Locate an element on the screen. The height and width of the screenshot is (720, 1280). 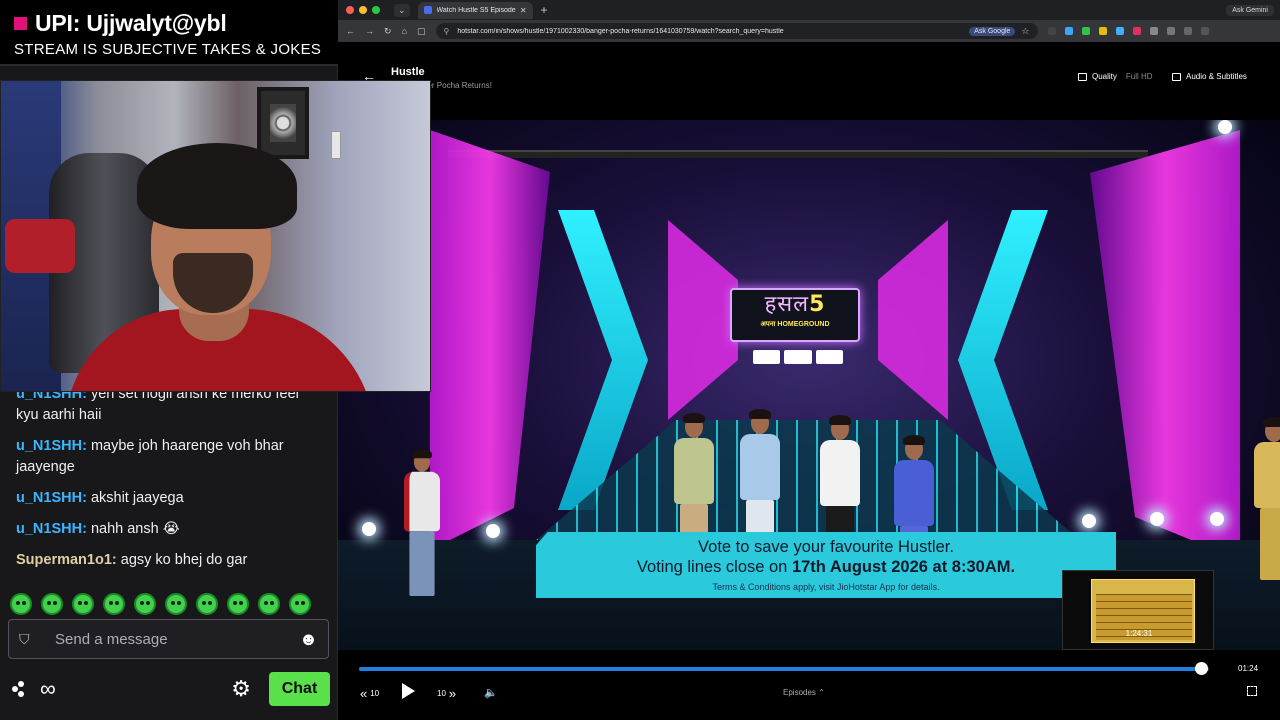
progress-bar is located at coordinates (784, 668).